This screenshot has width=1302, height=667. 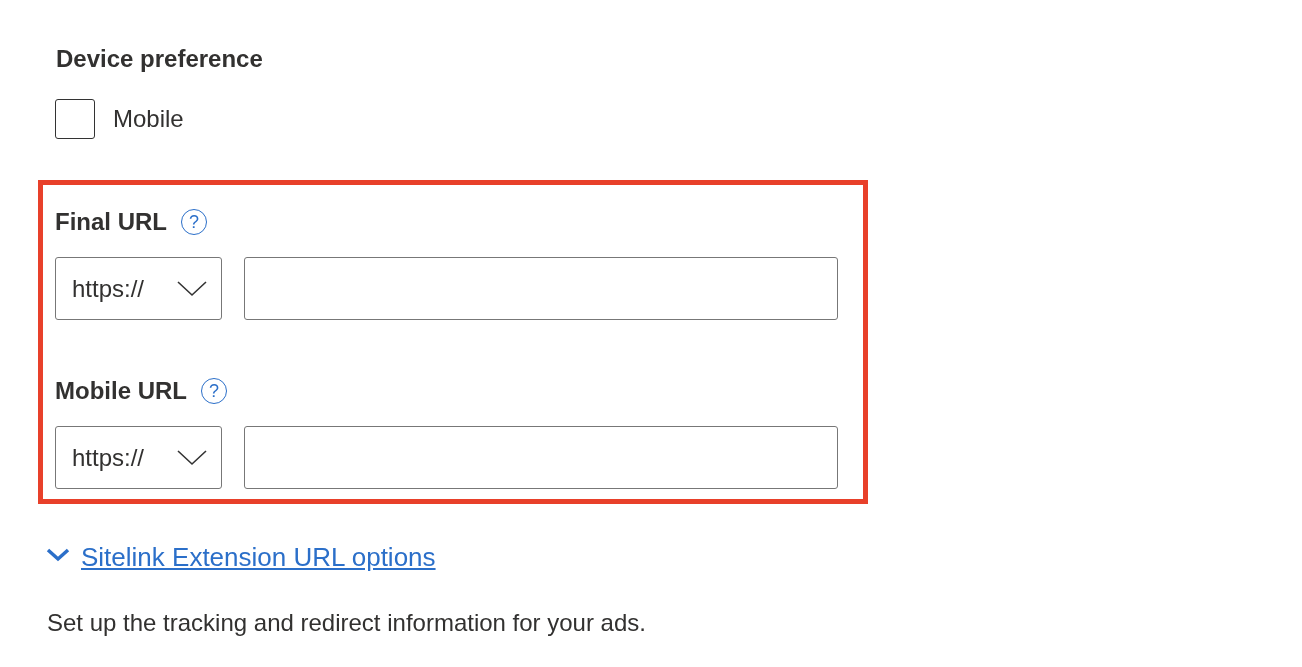 I want to click on url-options-link: Sitelink Extension URL options, so click(x=241, y=557).